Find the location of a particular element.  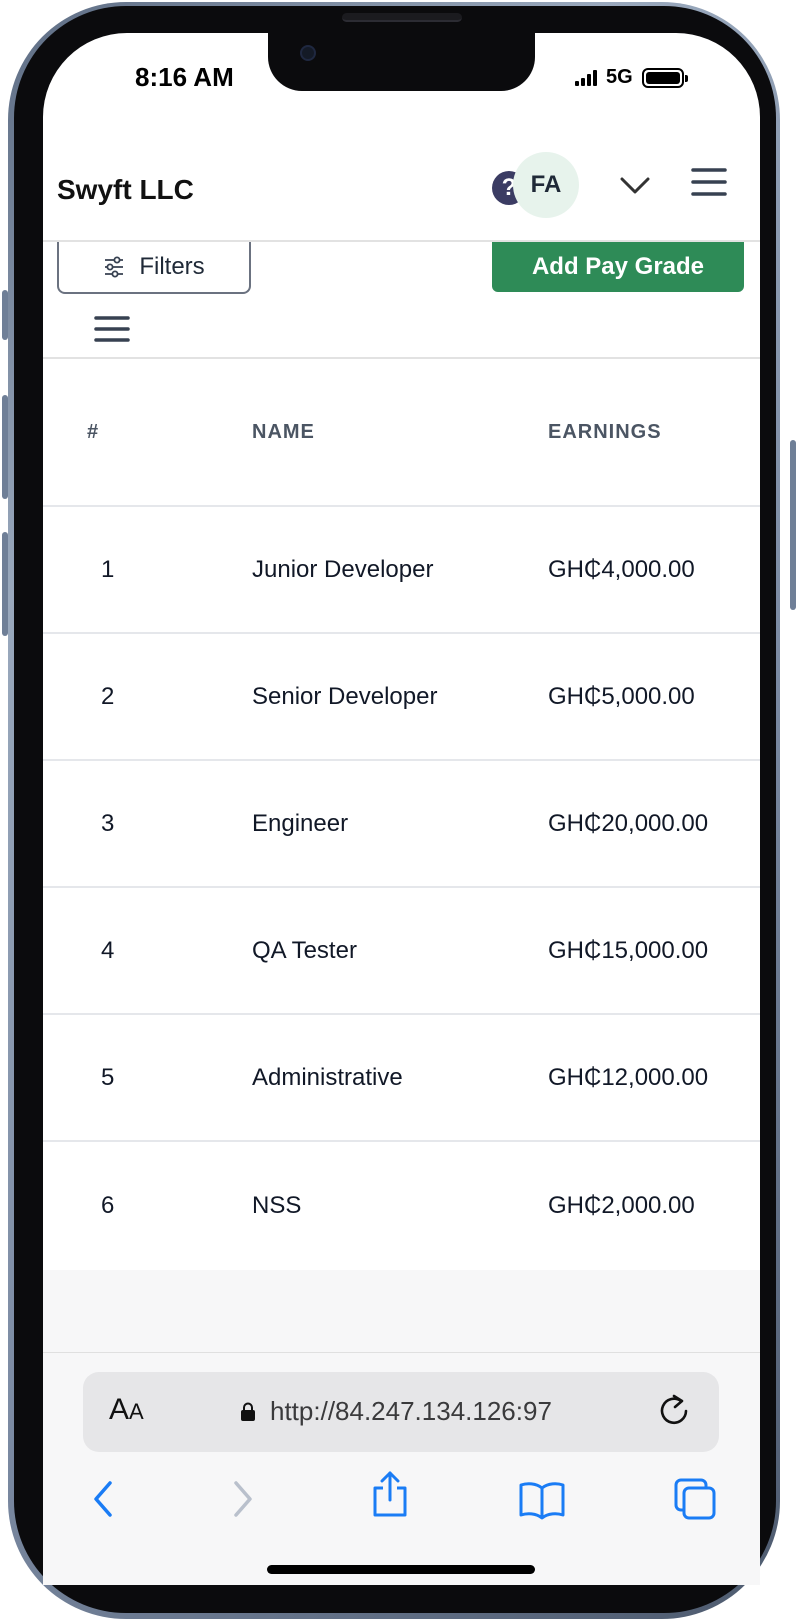

row-earnings: GH₵12,000.00 is located at coordinates (628, 1077).